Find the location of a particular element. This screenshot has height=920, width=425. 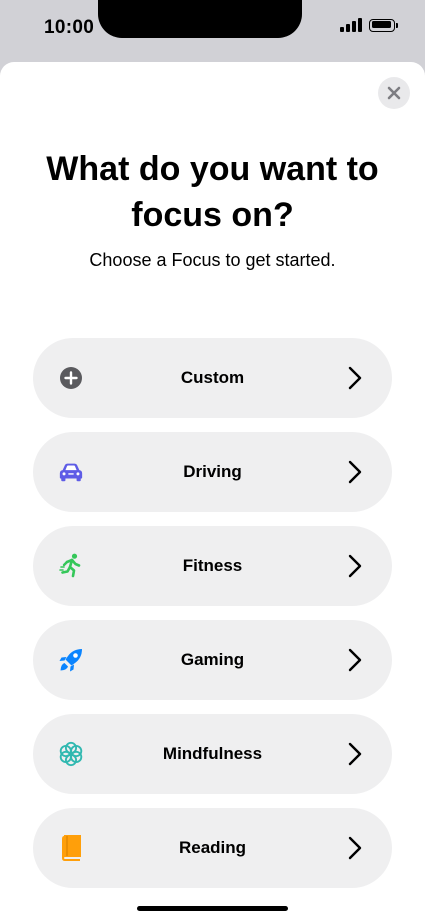

focus-option-gaming: Gaming is located at coordinates (212, 660).